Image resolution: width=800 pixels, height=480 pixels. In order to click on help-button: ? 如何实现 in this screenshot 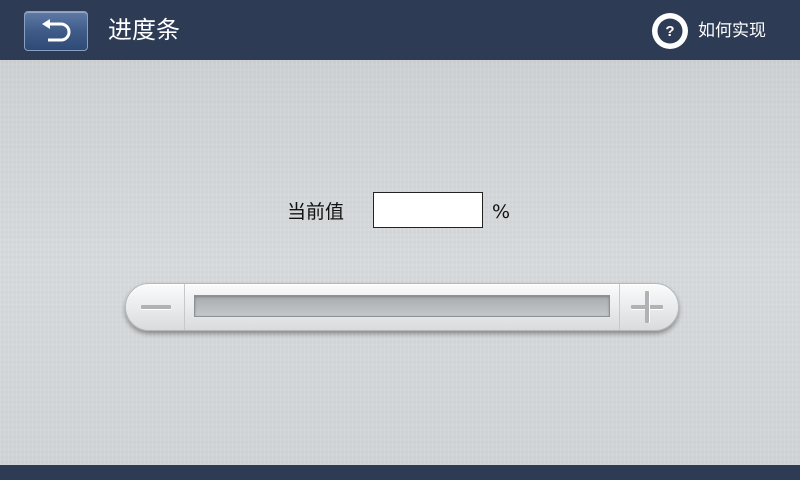, I will do `click(720, 31)`.